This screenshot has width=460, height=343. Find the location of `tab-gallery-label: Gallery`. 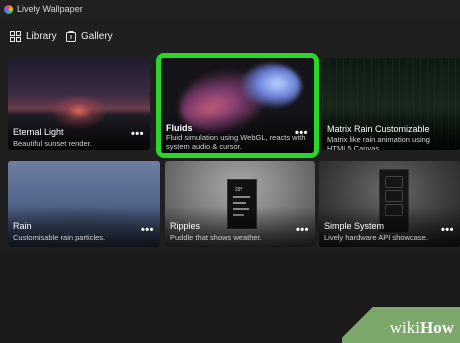

tab-gallery-label: Gallery is located at coordinates (97, 36).